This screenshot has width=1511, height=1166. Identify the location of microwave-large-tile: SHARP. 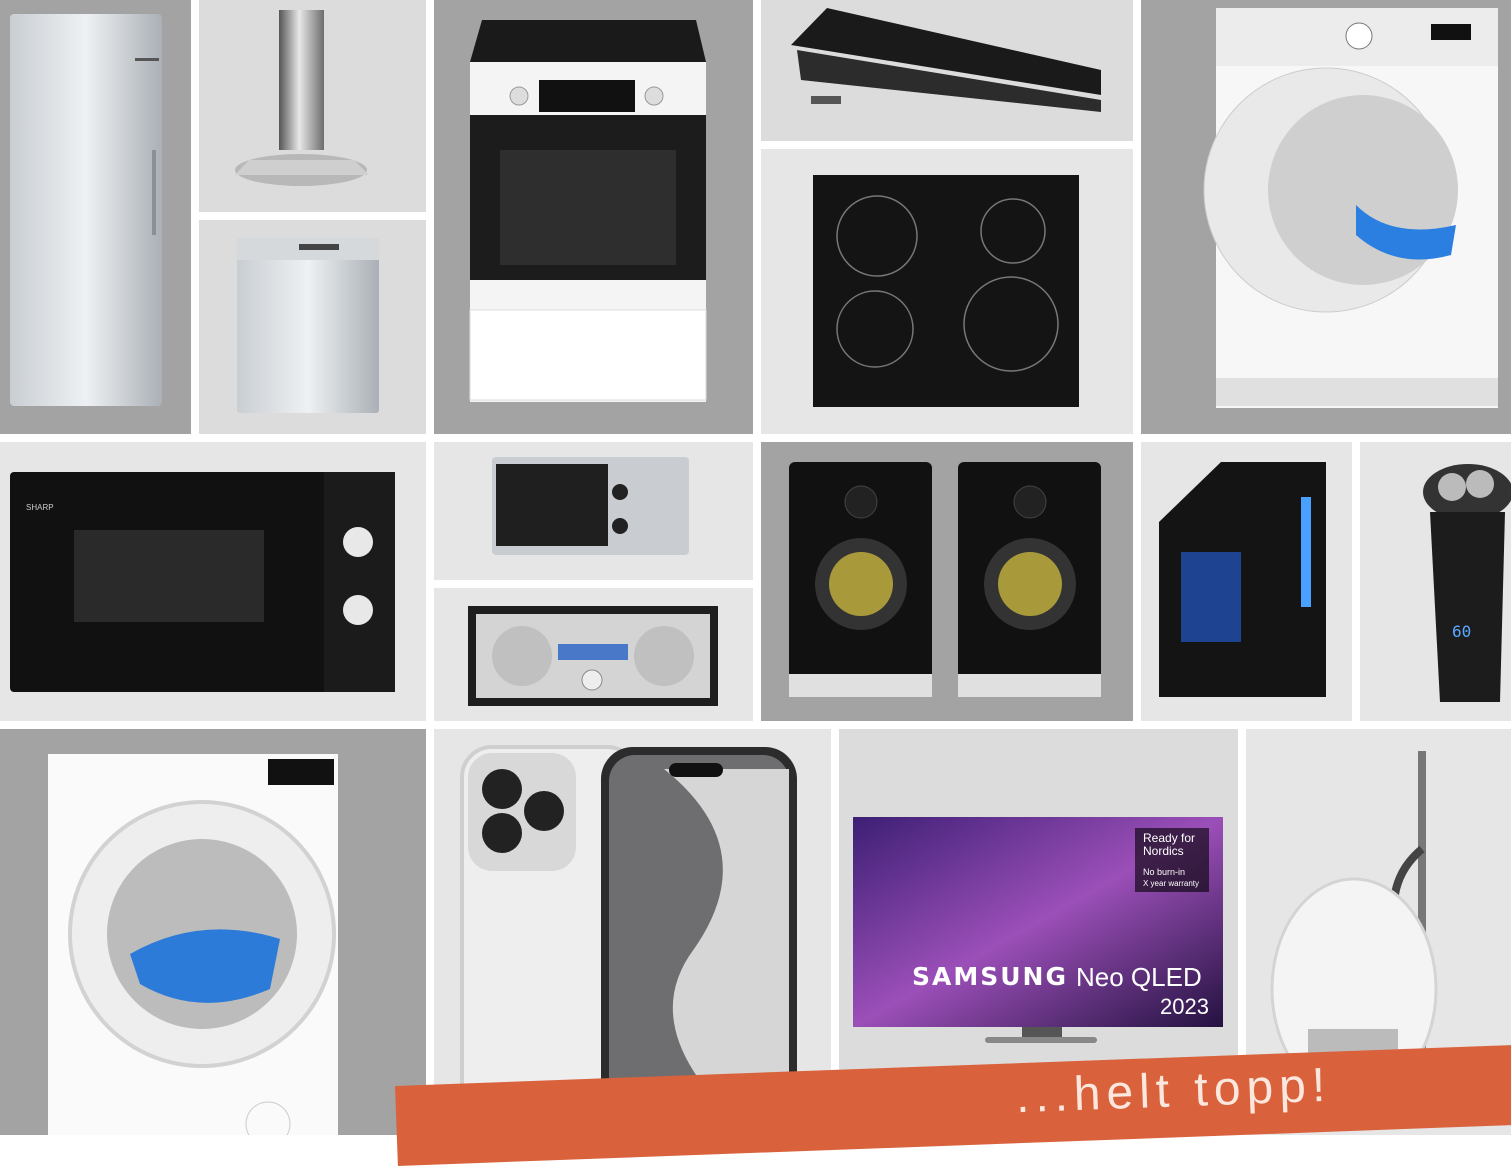
(213, 581).